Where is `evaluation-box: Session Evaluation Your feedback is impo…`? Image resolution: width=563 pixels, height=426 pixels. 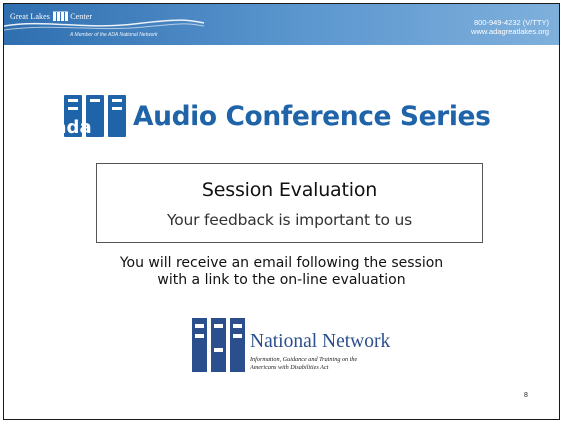 evaluation-box: Session Evaluation Your feedback is impo… is located at coordinates (289, 203).